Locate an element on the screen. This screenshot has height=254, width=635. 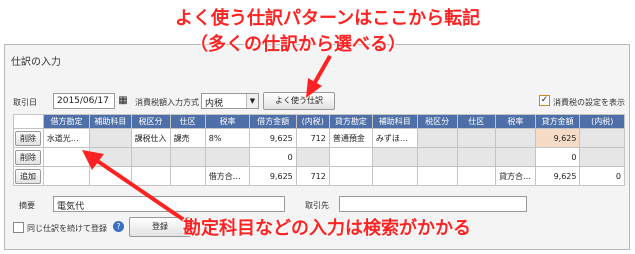
col-debit-kubun: 仕区 is located at coordinates (187, 121).